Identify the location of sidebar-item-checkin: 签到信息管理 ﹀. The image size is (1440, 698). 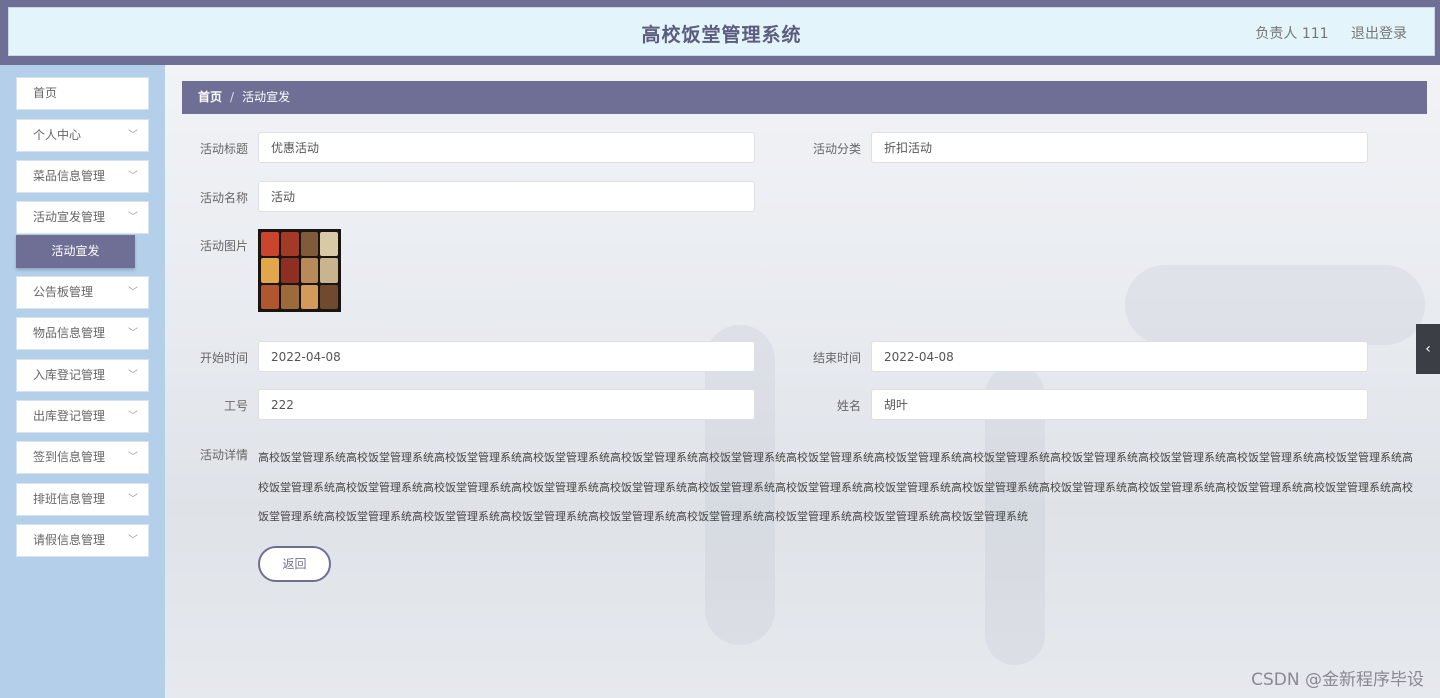
(82, 457).